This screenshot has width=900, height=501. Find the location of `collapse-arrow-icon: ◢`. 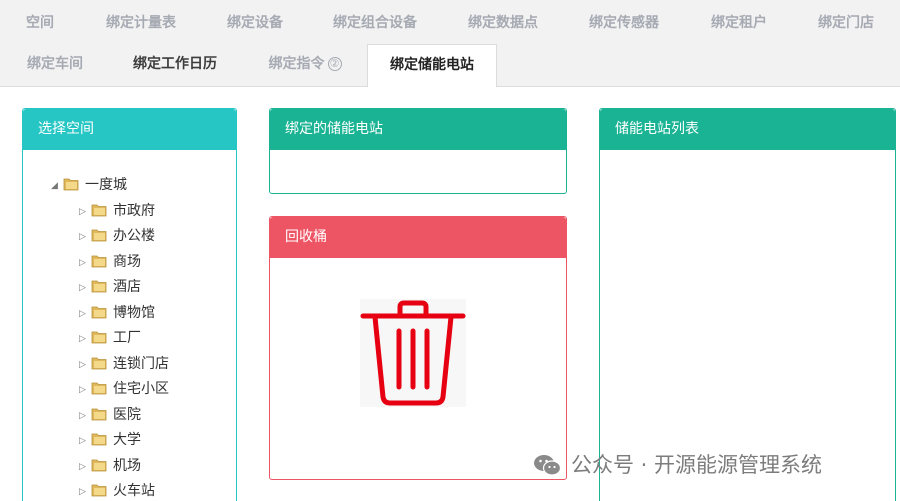

collapse-arrow-icon: ◢ is located at coordinates (57, 186).